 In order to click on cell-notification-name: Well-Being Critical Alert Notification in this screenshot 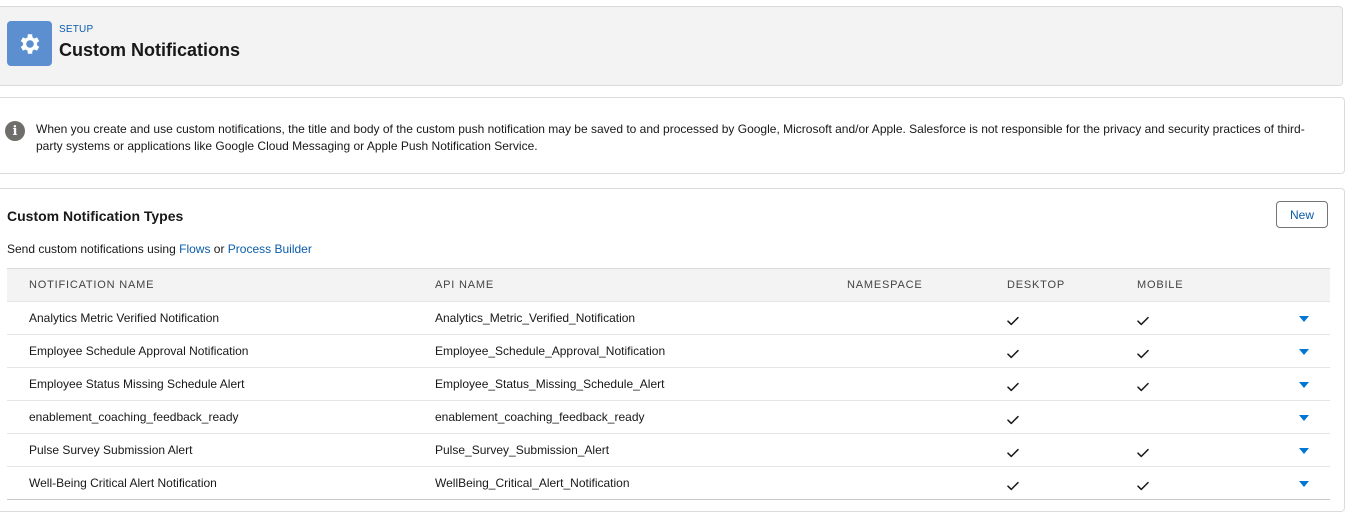, I will do `click(123, 483)`.